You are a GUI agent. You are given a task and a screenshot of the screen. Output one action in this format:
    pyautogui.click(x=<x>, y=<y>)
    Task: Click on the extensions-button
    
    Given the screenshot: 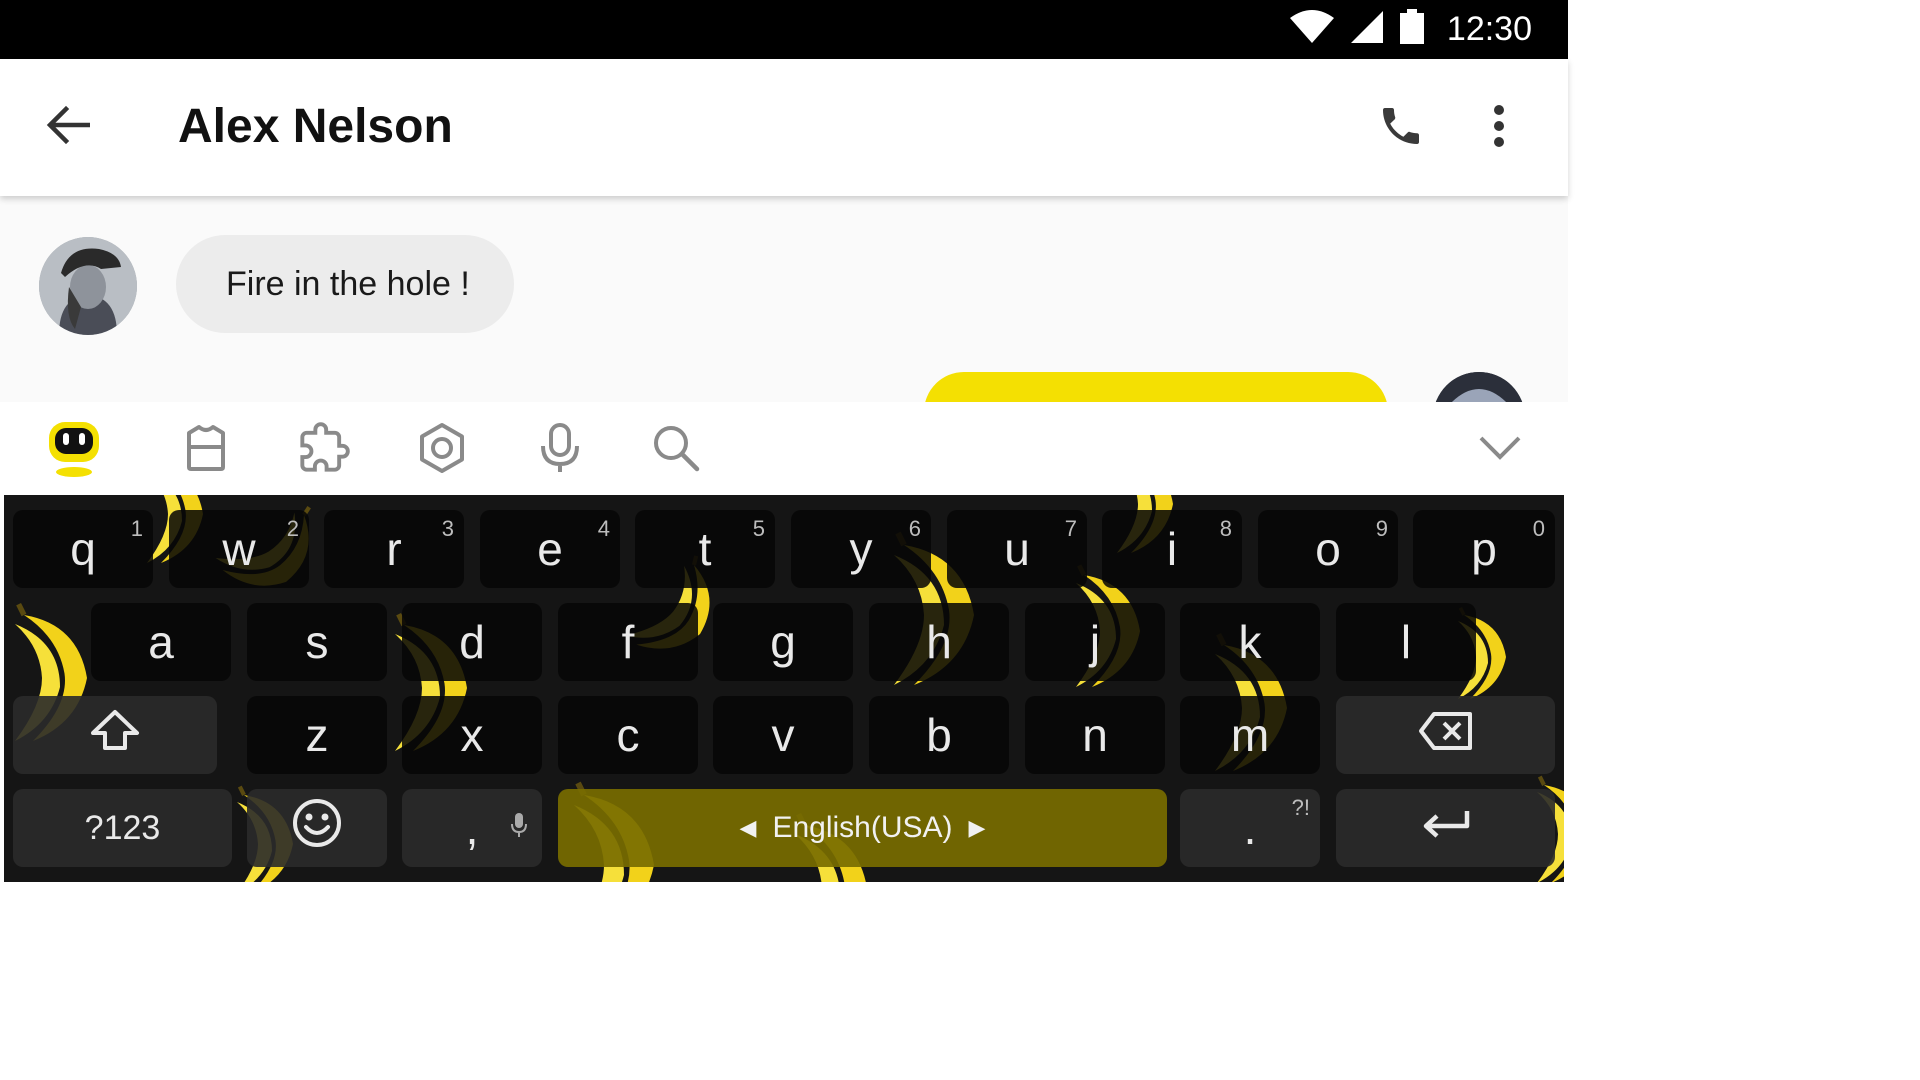 What is the action you would take?
    pyautogui.click(x=324, y=450)
    